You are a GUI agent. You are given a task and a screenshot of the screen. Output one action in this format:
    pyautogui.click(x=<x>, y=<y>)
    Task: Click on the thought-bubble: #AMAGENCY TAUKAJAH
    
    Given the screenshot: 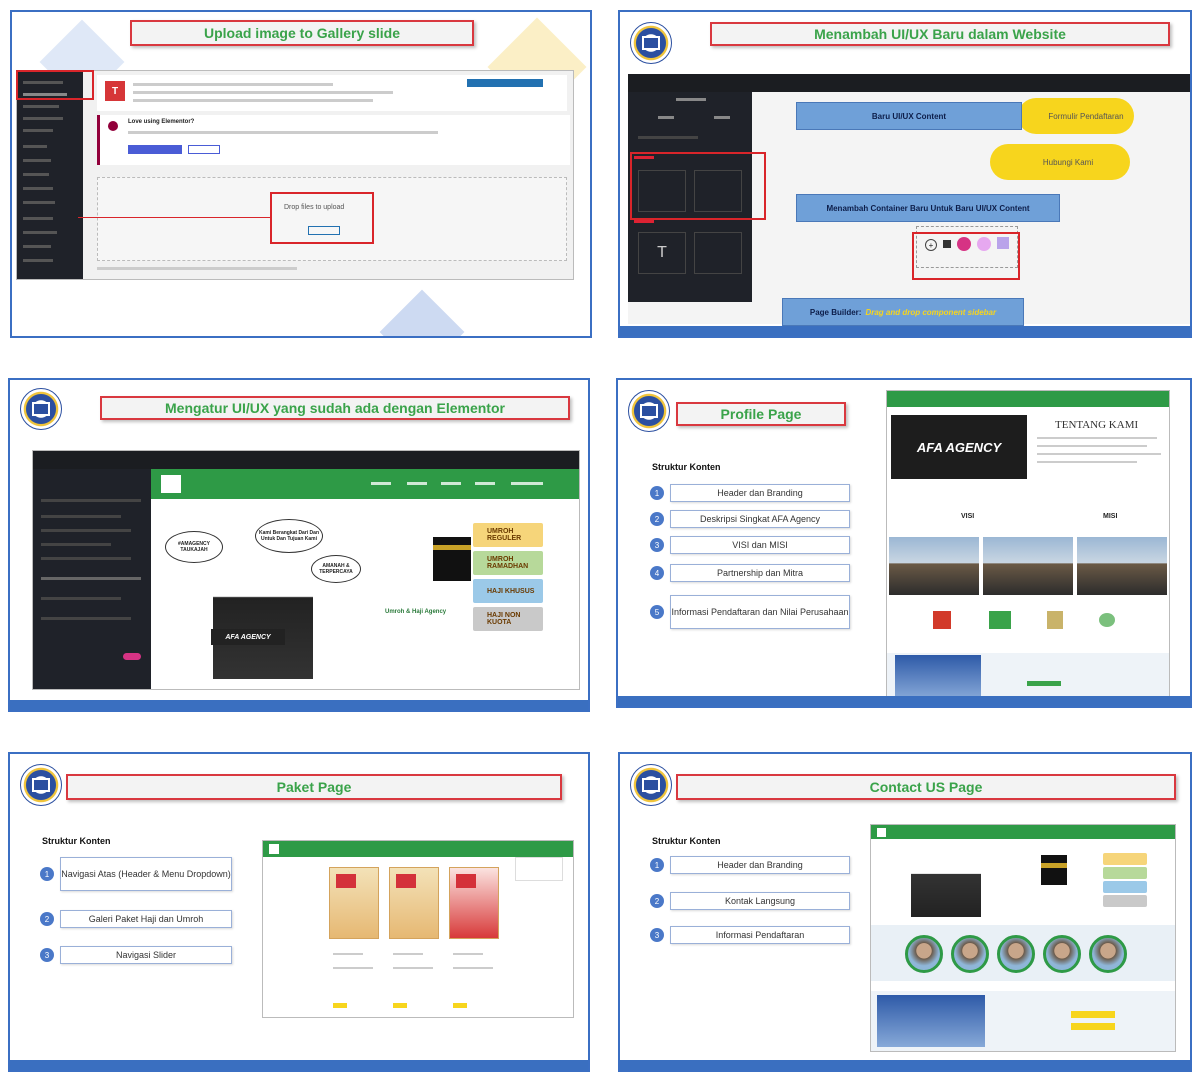 What is the action you would take?
    pyautogui.click(x=194, y=547)
    